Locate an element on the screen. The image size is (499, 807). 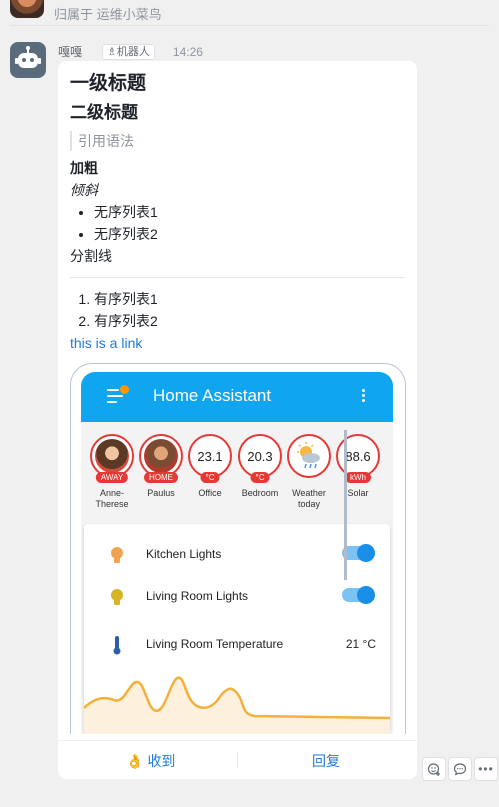
lightbulb-orange-icon is located at coordinates (117, 555).